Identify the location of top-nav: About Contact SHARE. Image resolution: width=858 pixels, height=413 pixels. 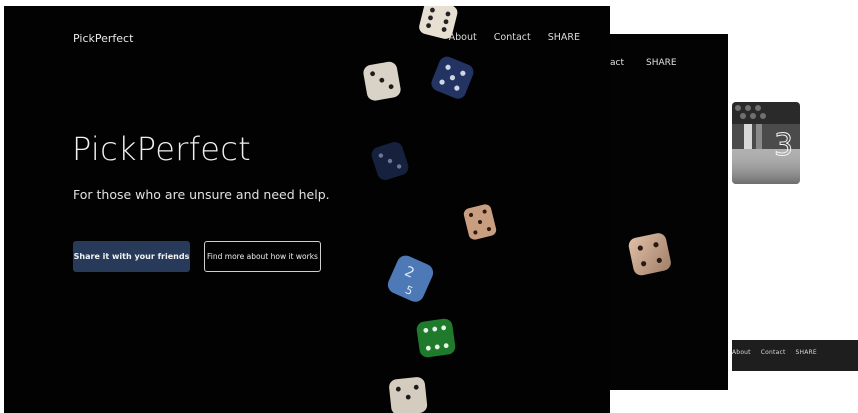
(514, 37).